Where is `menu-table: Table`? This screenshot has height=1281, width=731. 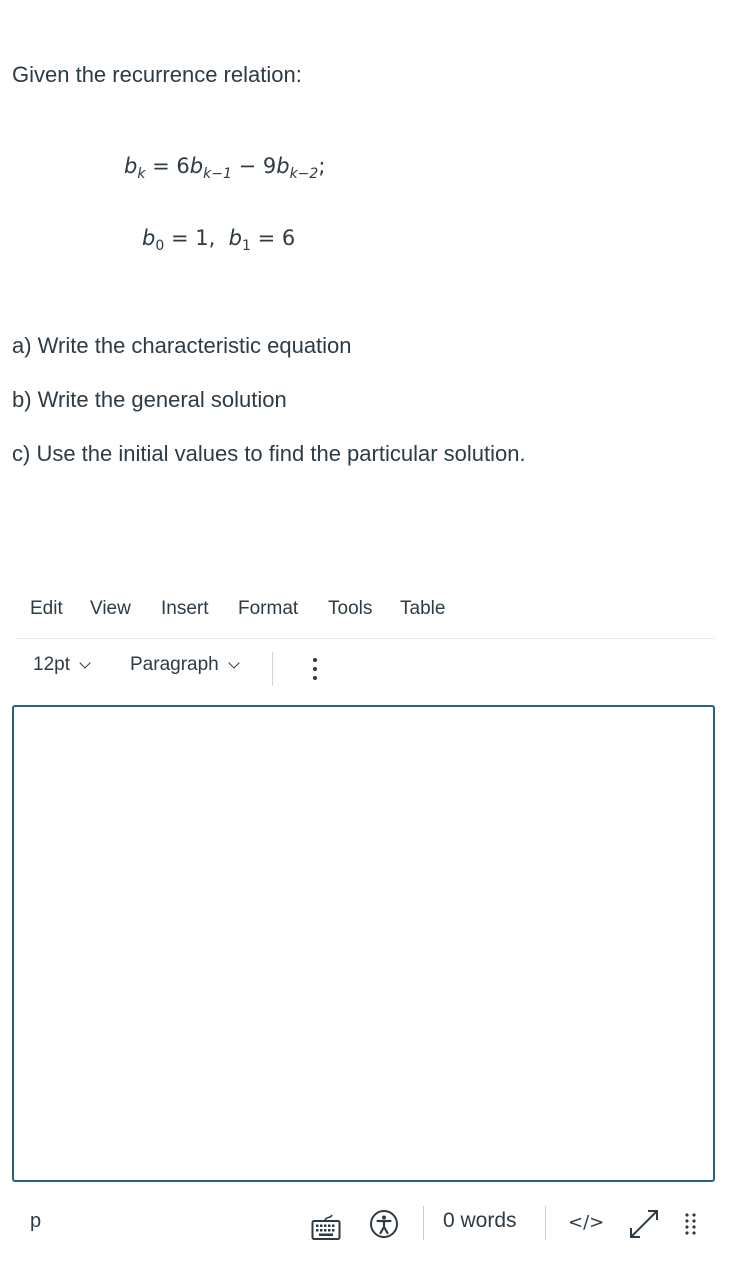
menu-table: Table is located at coordinates (422, 609).